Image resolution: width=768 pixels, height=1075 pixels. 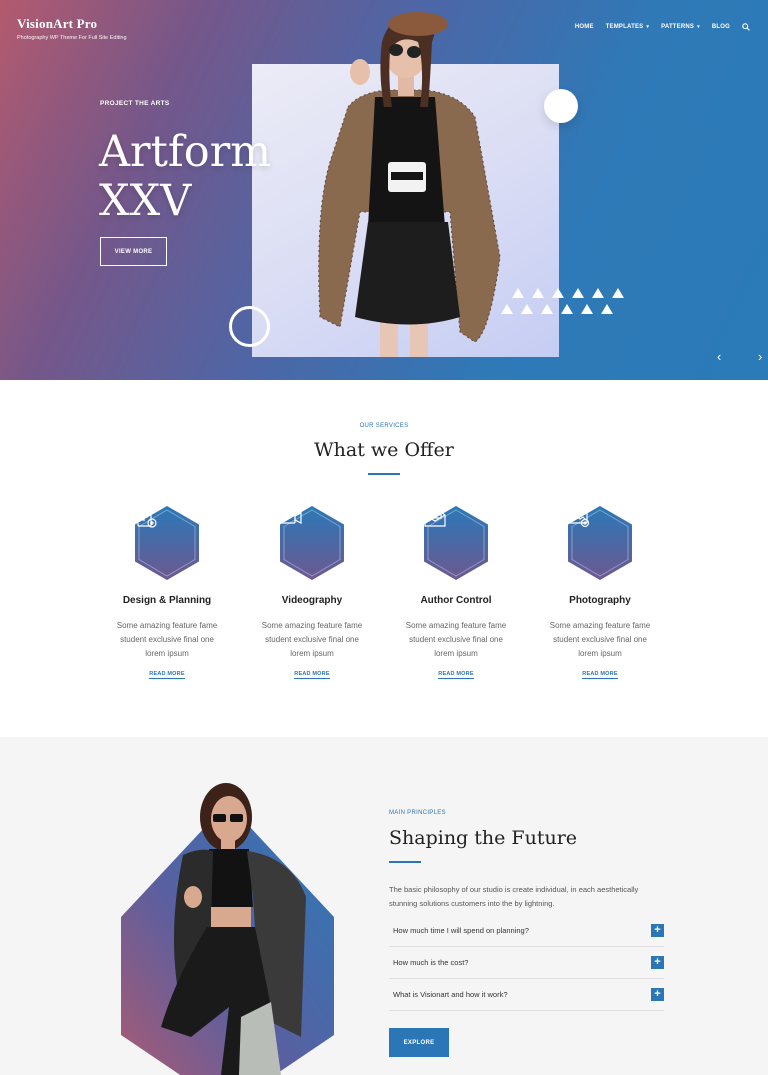 I want to click on service-title: Videography, so click(x=312, y=600).